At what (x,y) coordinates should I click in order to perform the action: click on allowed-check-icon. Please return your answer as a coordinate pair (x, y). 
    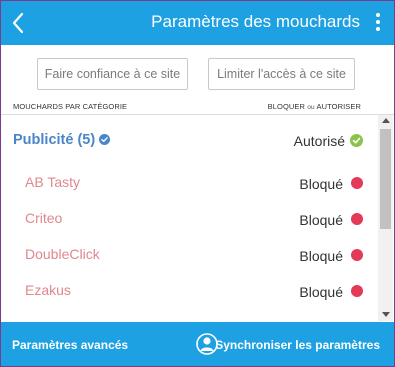
    Looking at the image, I should click on (356, 140).